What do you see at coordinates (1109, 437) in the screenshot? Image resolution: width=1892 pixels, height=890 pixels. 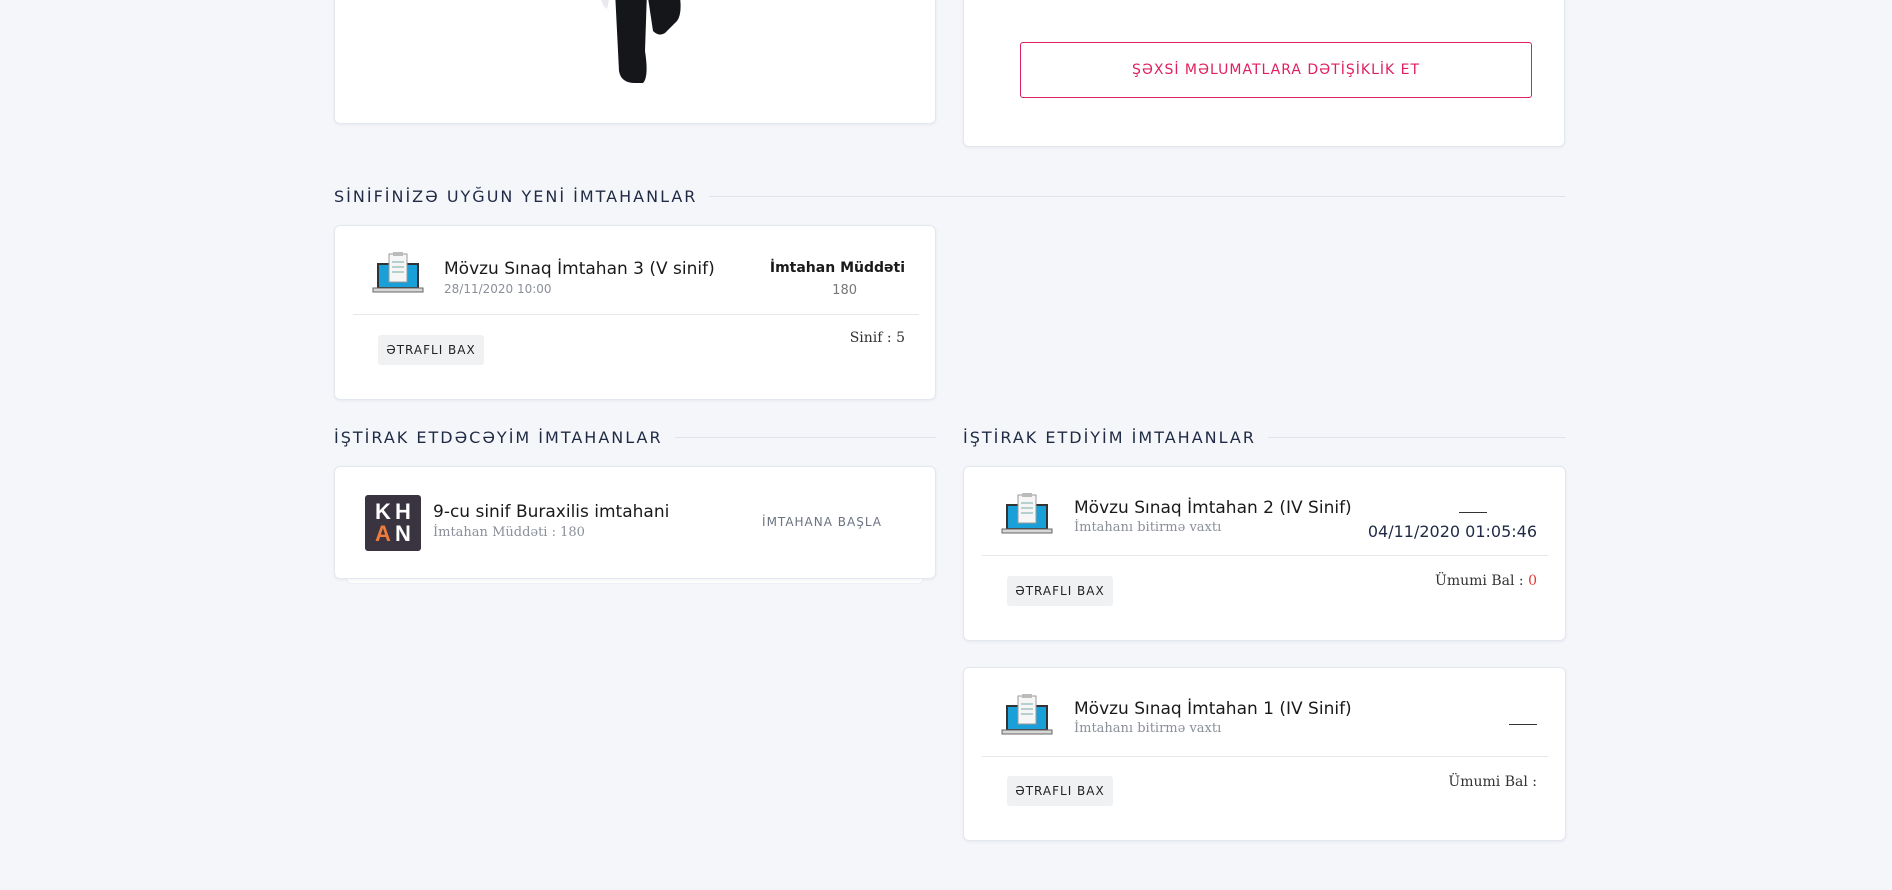 I see `attended-heading: İŞTİRAK ETDİYİM İMTAHANLAR` at bounding box center [1109, 437].